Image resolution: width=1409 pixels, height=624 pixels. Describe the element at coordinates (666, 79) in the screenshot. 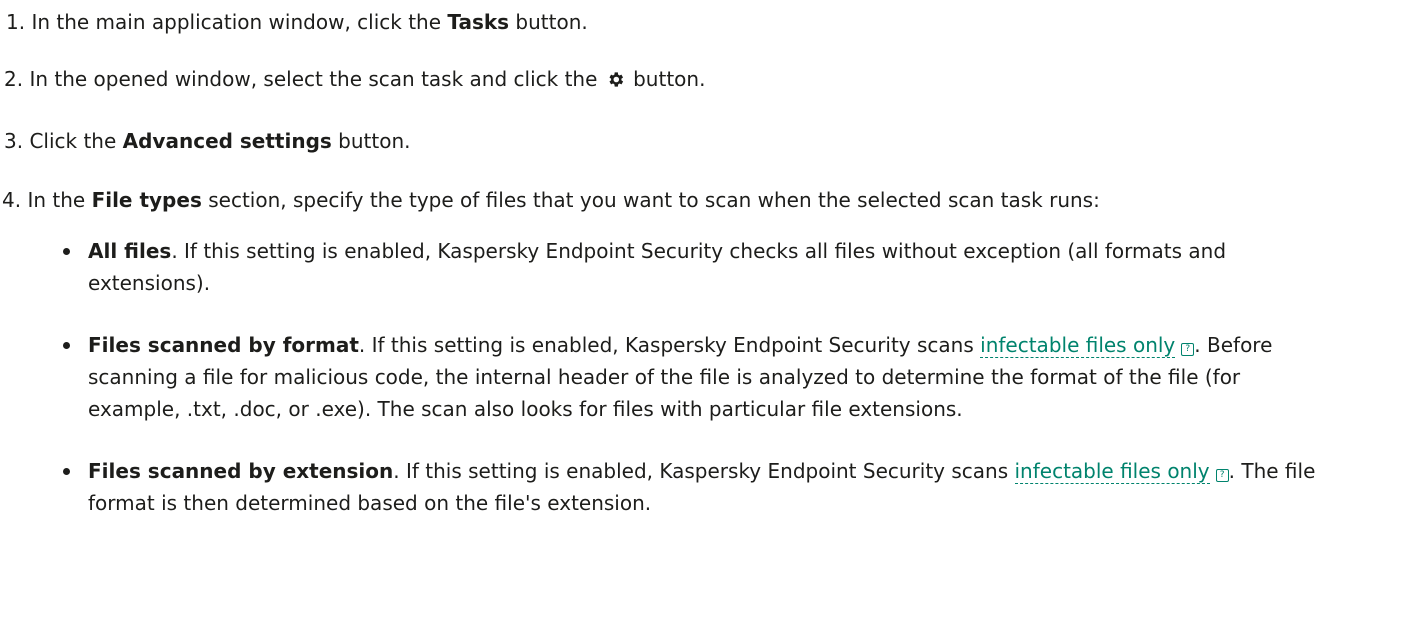

I see `step-2-text-end: button.` at that location.